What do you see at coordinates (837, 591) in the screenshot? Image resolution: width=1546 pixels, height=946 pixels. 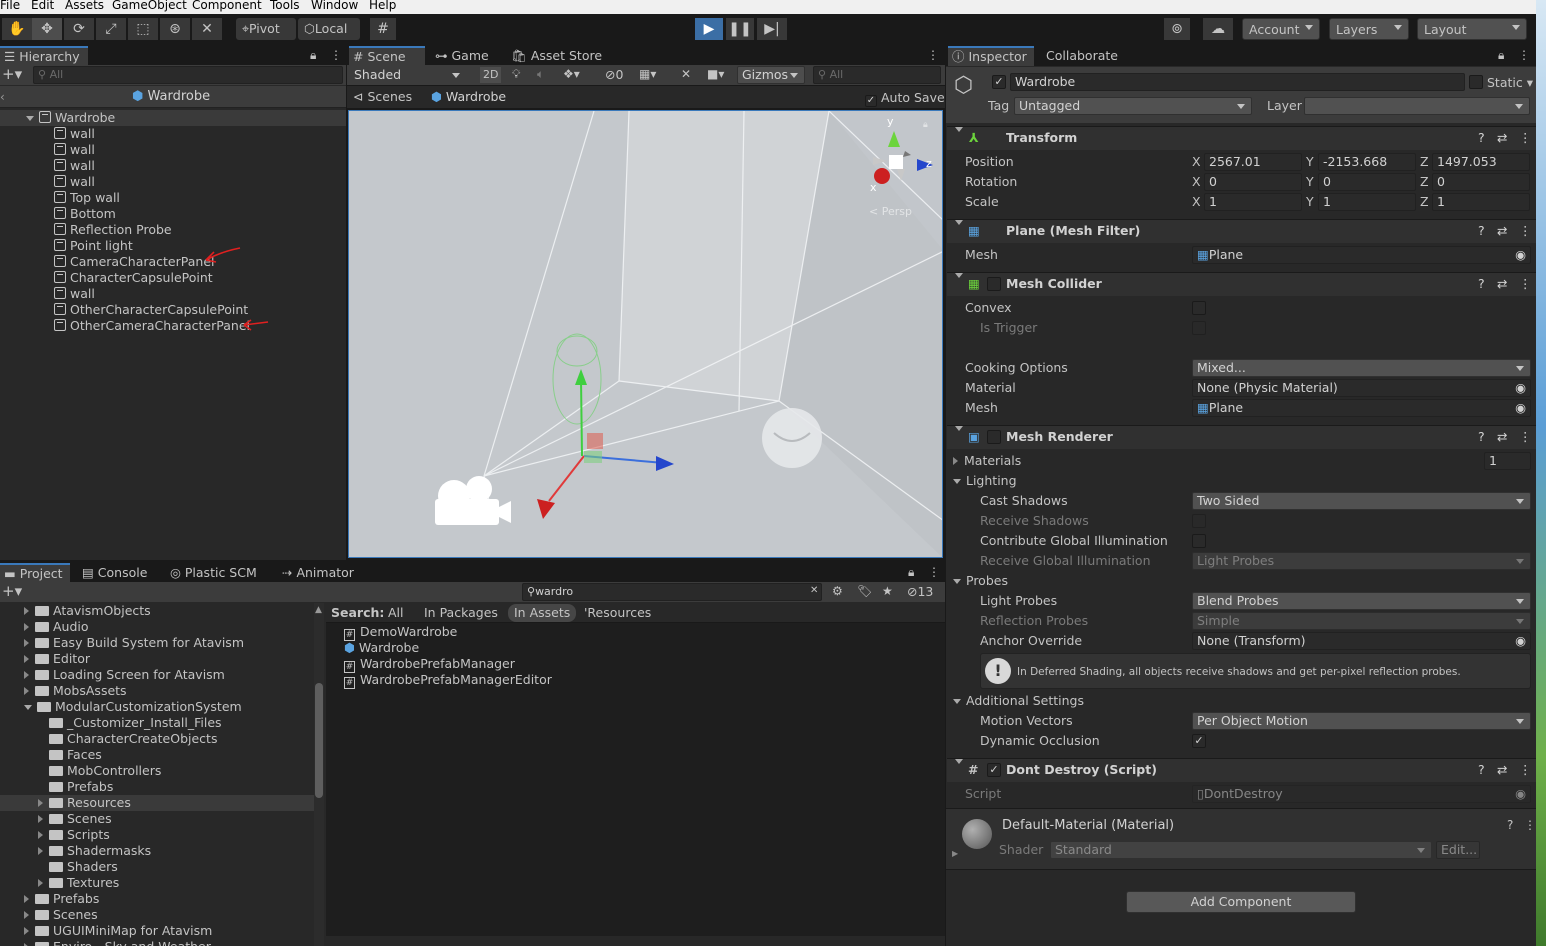 I see `search-by-type-icon: ⚙︎` at bounding box center [837, 591].